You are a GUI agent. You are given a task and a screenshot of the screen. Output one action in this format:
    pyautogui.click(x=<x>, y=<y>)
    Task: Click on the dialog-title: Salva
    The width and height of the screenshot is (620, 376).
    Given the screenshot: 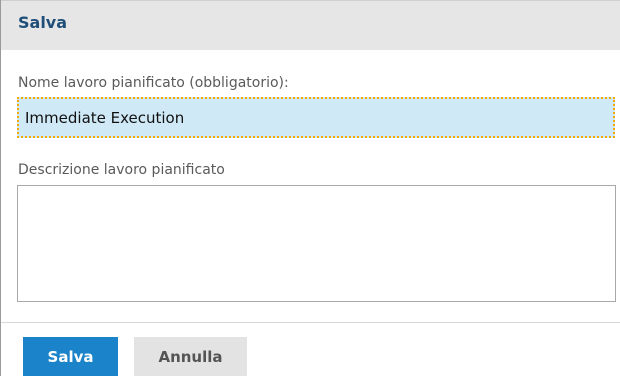 What is the action you would take?
    pyautogui.click(x=43, y=22)
    